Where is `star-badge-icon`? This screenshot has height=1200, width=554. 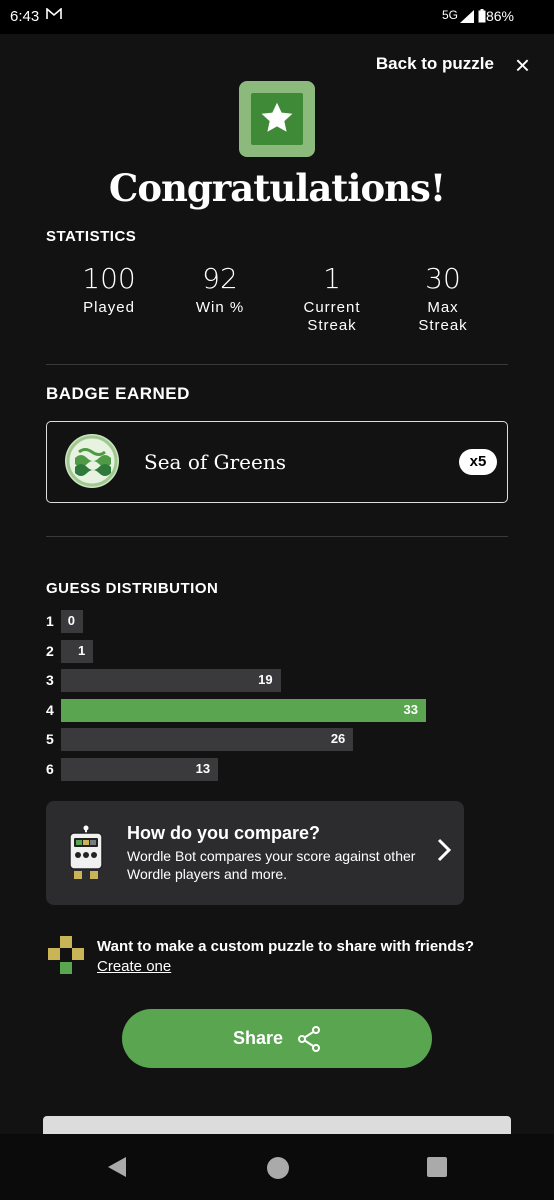 star-badge-icon is located at coordinates (277, 119).